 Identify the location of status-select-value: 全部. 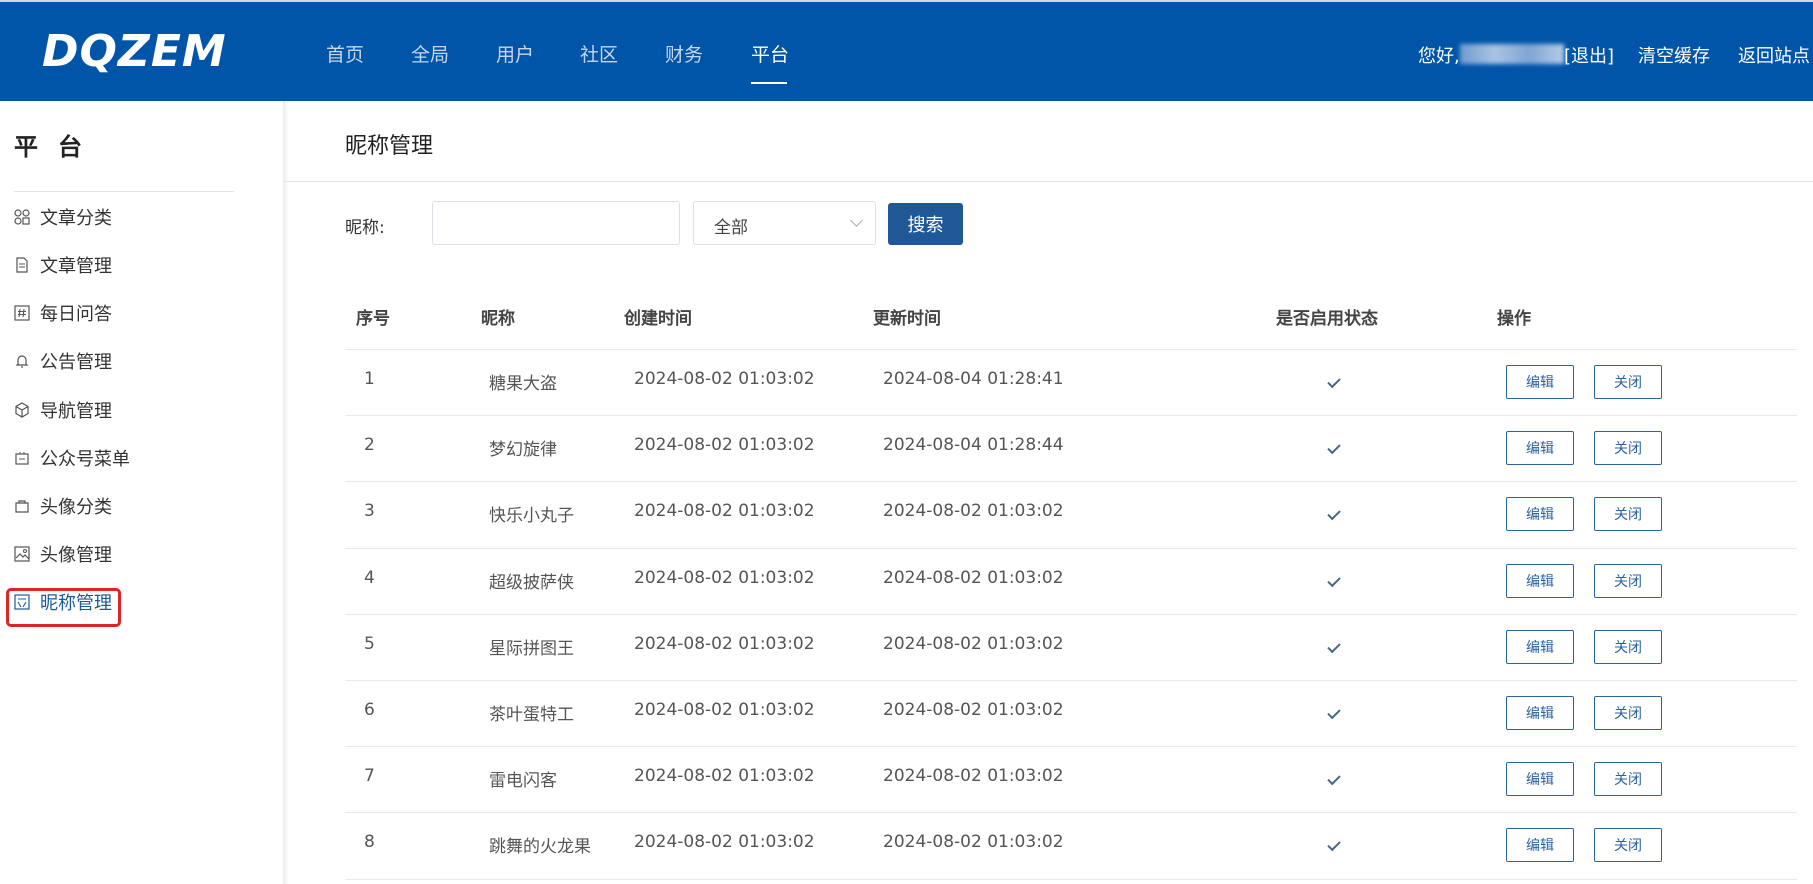
(731, 228).